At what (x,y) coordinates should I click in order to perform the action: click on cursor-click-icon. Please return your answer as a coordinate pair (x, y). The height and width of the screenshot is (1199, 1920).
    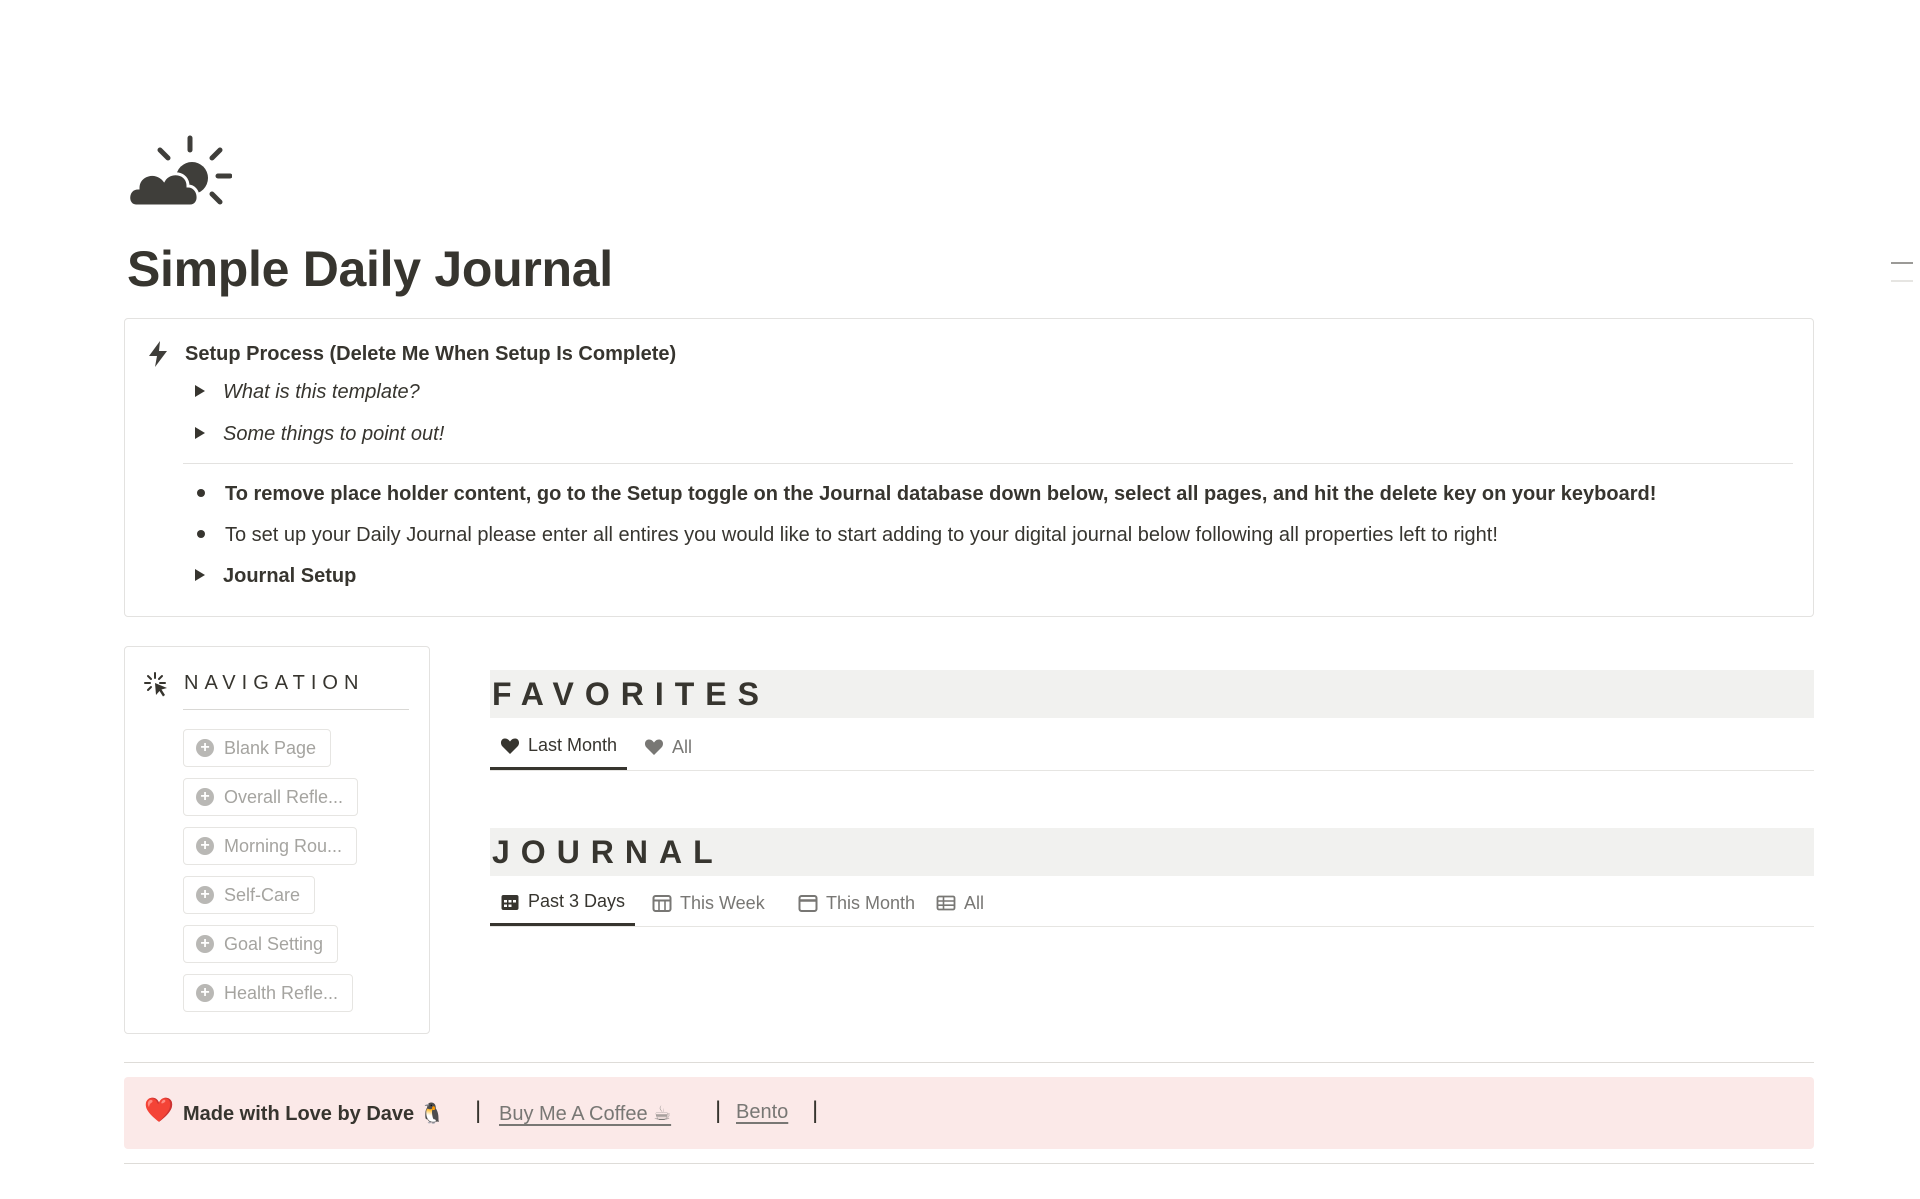
    Looking at the image, I should click on (155, 684).